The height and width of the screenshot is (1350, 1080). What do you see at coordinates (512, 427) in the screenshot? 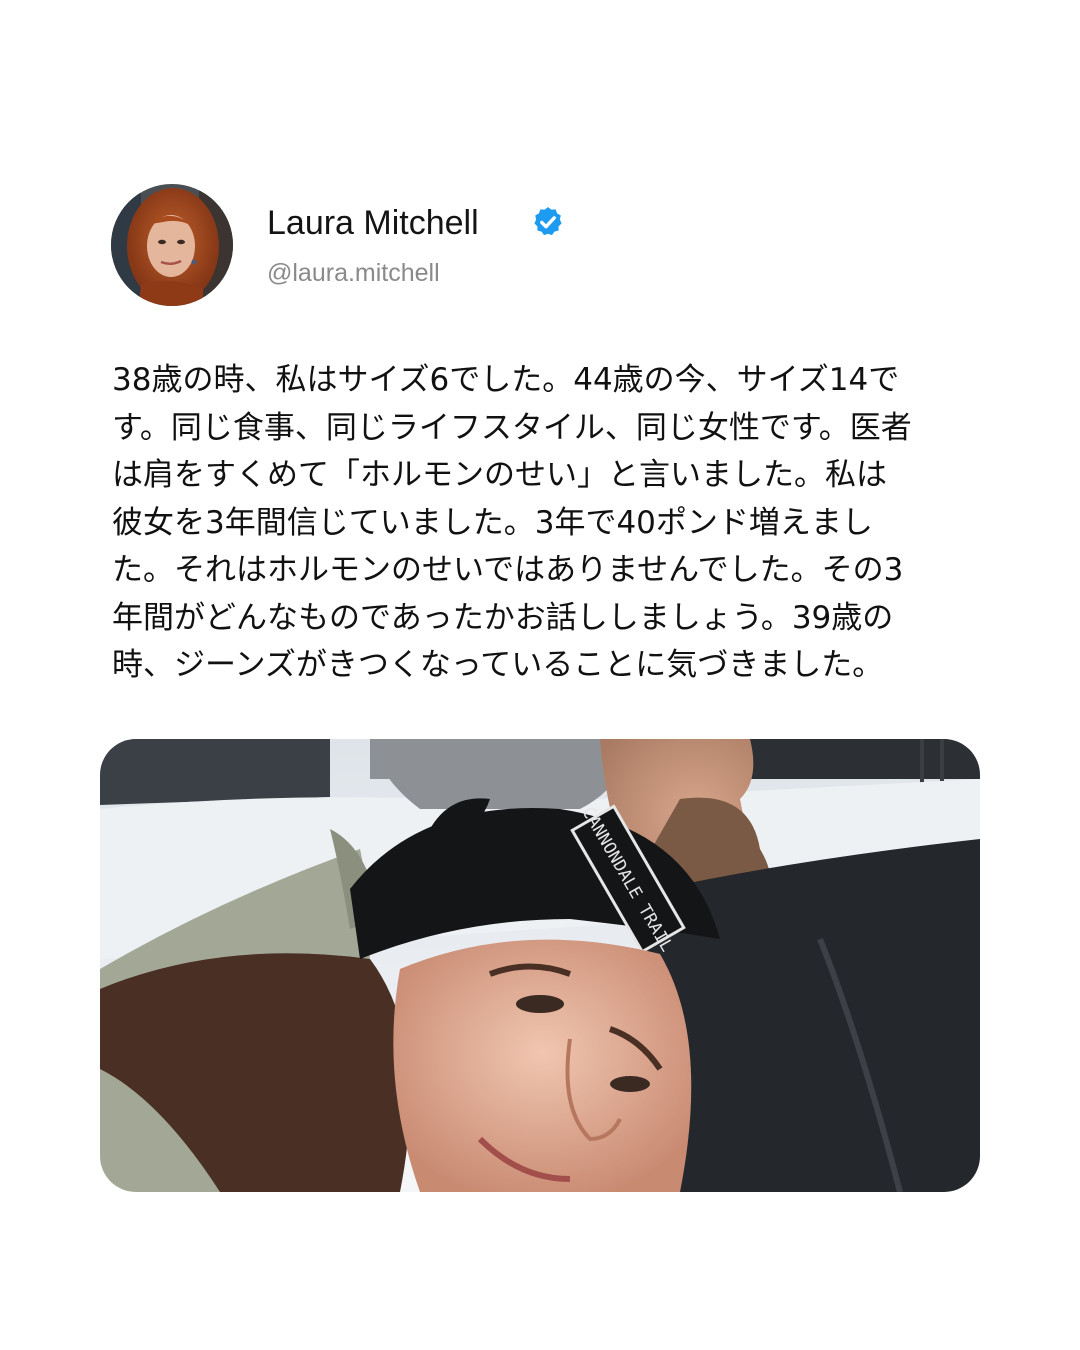
I see `post-text-line: す。同じ食事、同じライフスタイル、同じ女性です。医者` at bounding box center [512, 427].